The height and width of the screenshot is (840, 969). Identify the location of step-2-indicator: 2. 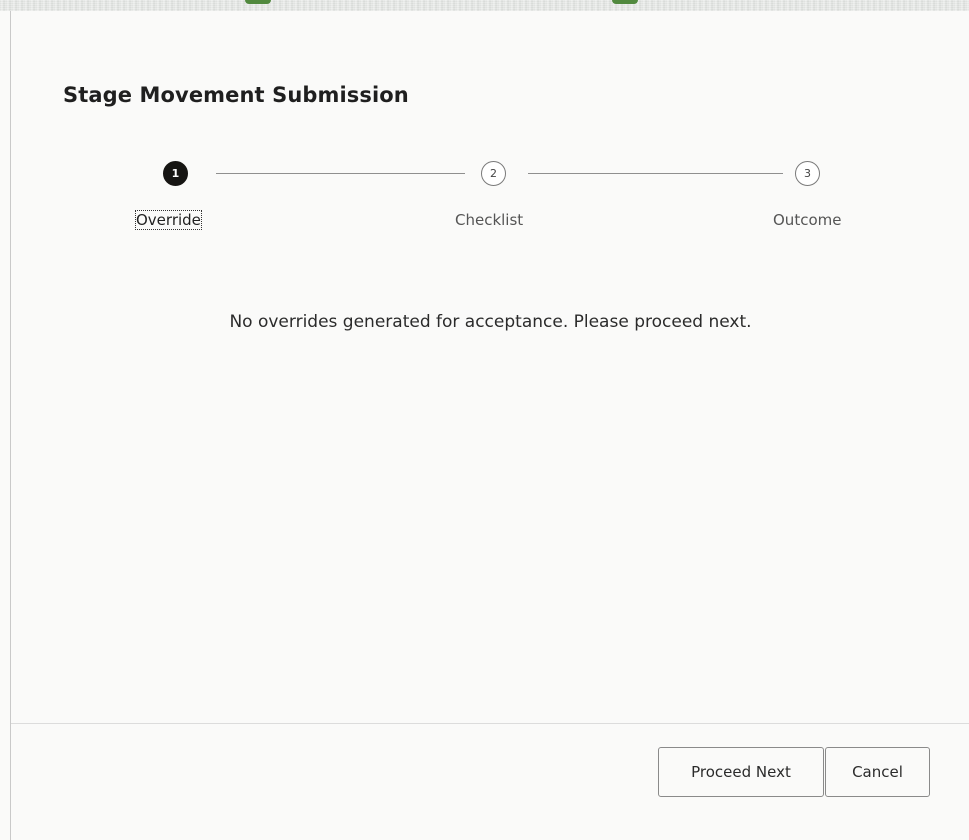
(493, 173).